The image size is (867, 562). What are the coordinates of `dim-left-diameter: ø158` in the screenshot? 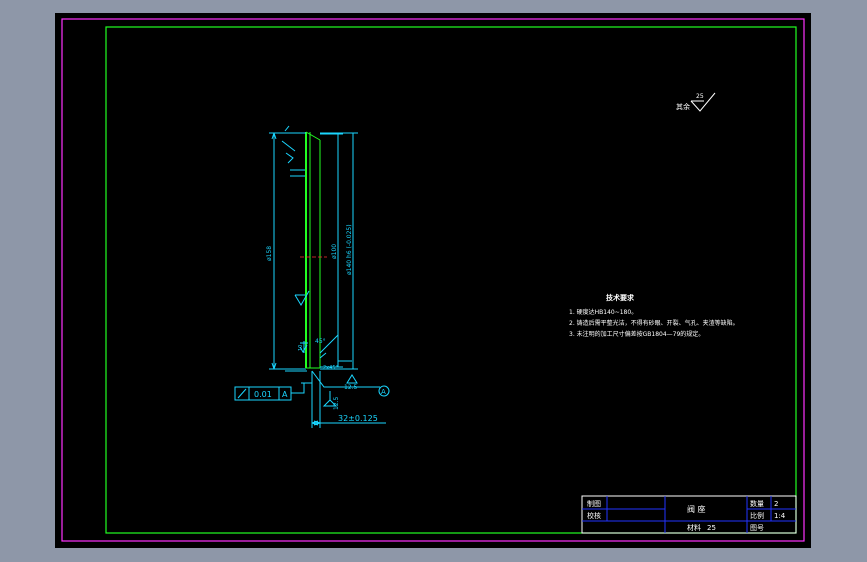 It's located at (269, 253).